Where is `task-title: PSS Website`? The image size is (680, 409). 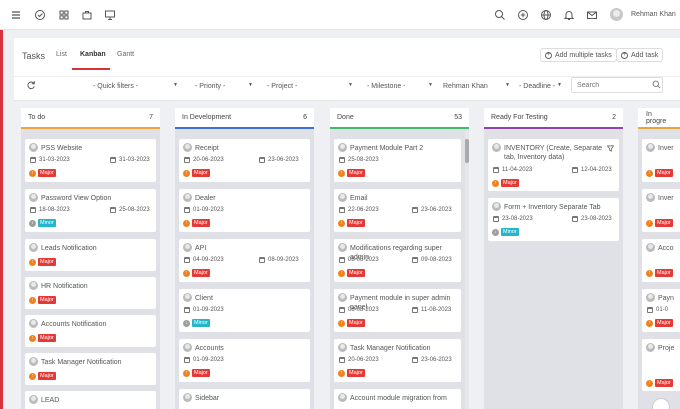 task-title: PSS Website is located at coordinates (96, 148).